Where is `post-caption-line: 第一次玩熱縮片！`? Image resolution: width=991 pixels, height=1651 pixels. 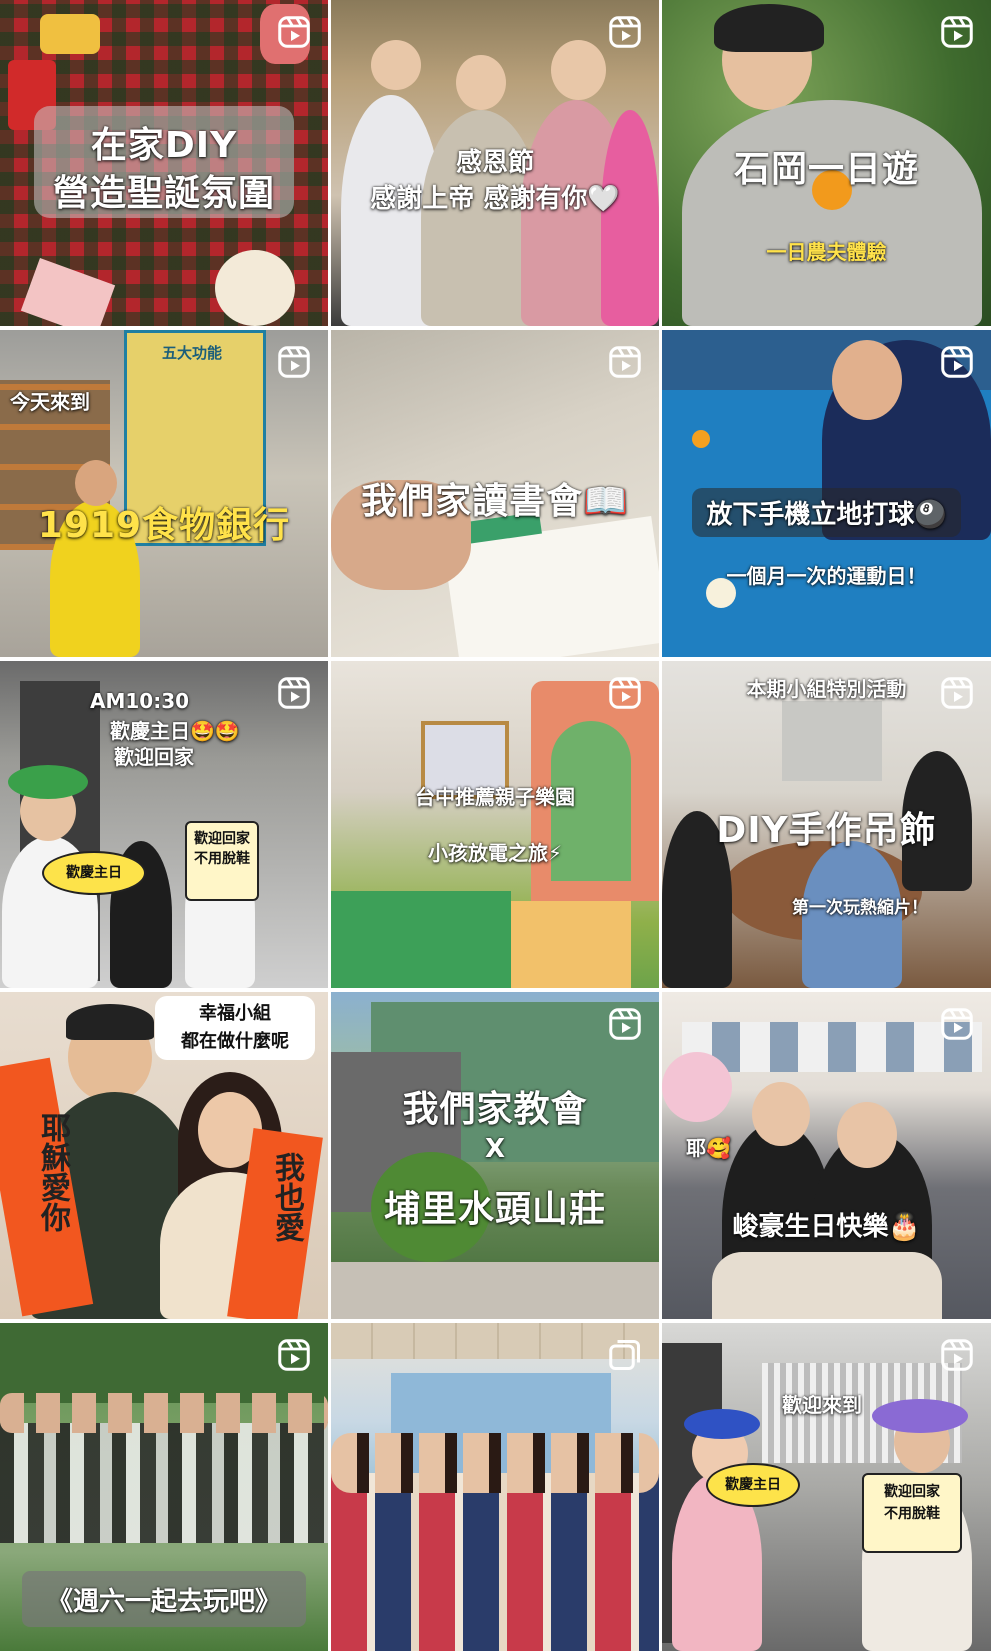 post-caption-line: 第一次玩熱縮片！ is located at coordinates (860, 908).